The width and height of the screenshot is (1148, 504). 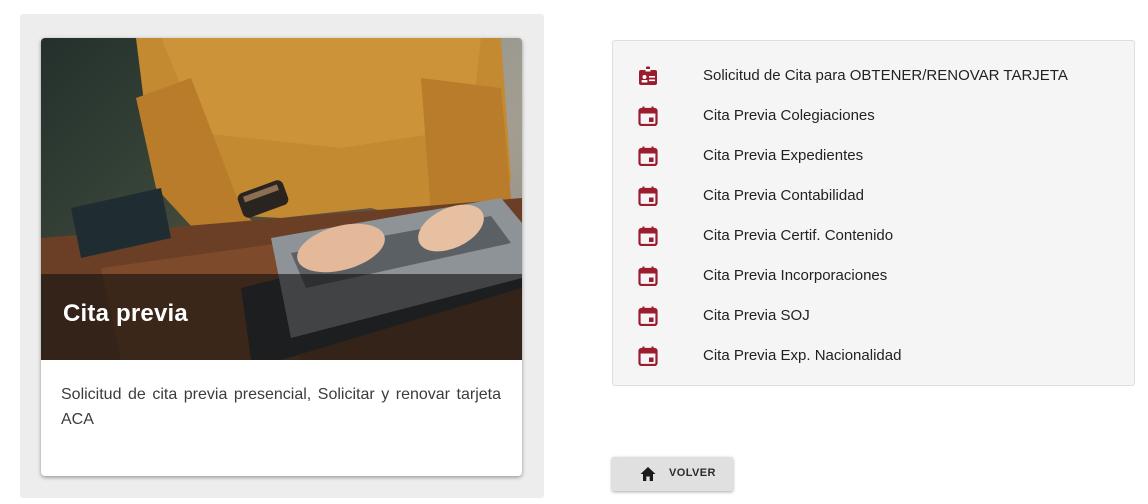 What do you see at coordinates (756, 315) in the screenshot?
I see `menu-item-label: Cita Previa SOJ` at bounding box center [756, 315].